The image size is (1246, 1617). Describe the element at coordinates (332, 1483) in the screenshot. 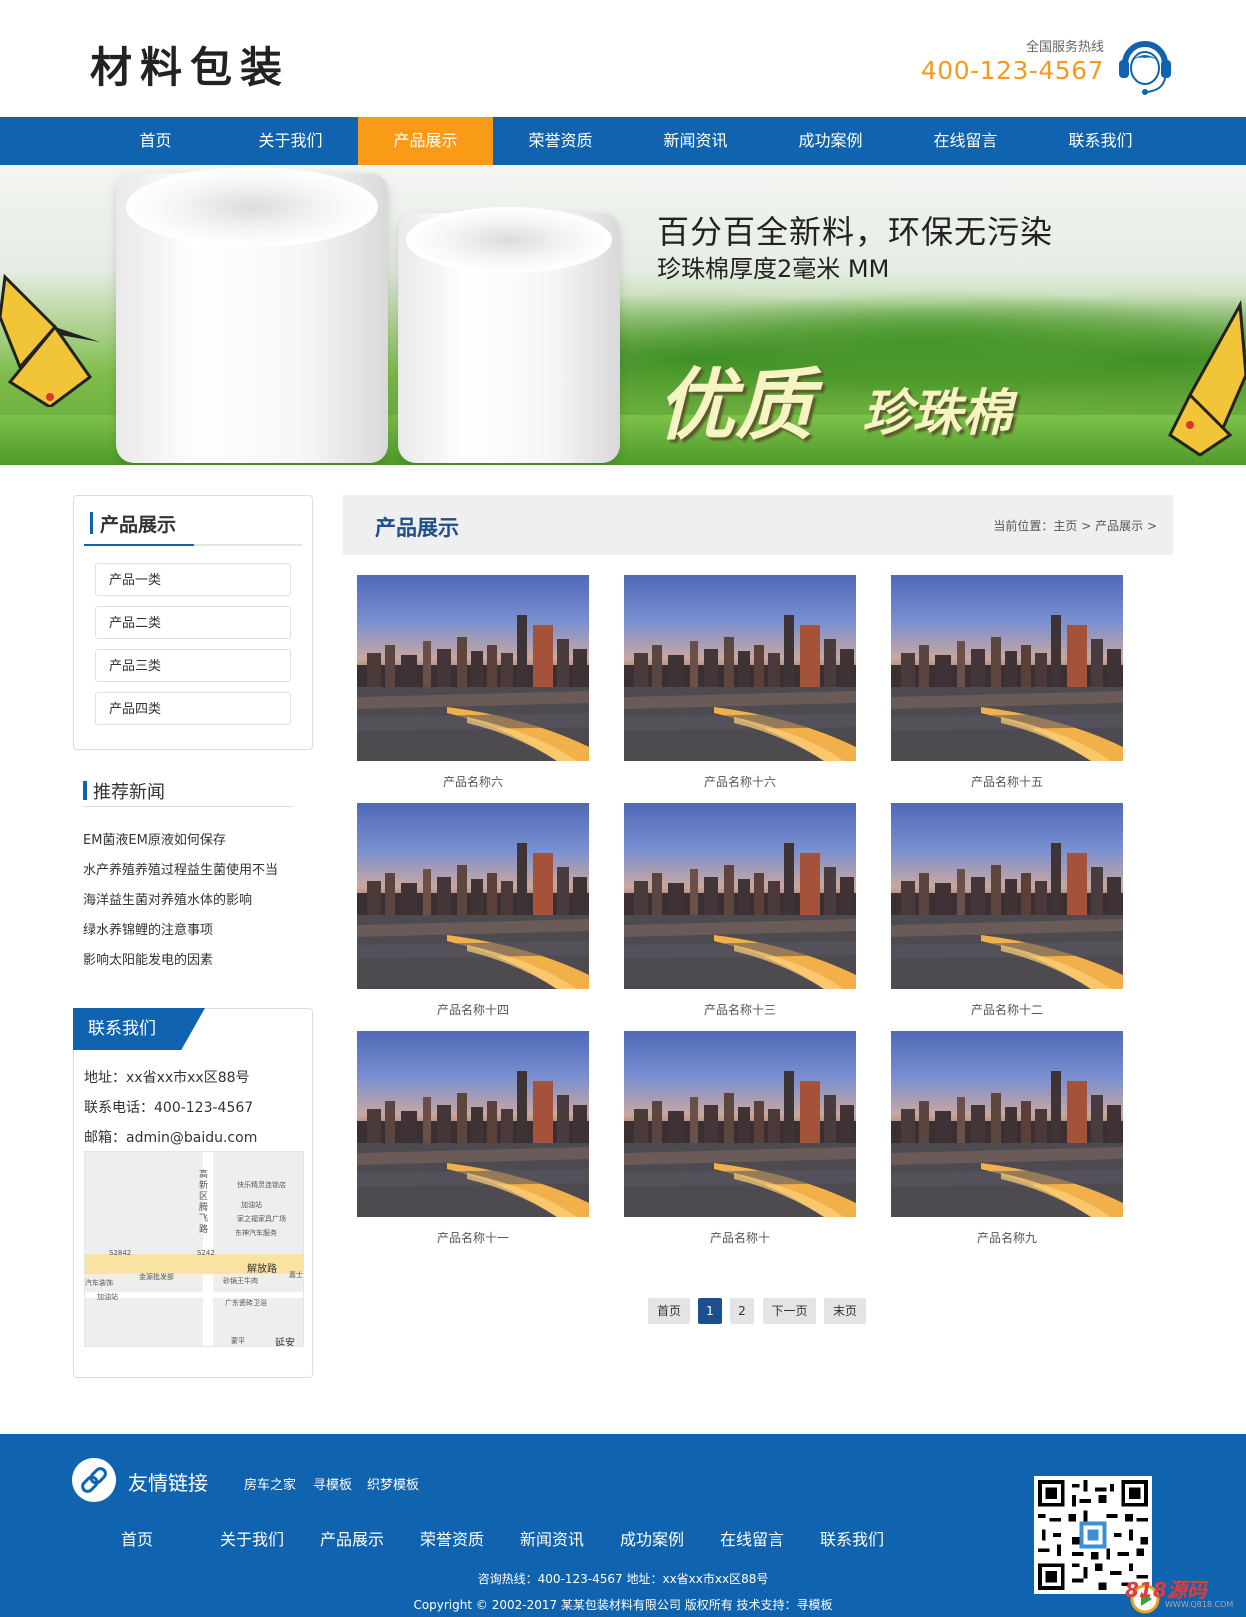

I see `friend-link: 寻模板` at that location.